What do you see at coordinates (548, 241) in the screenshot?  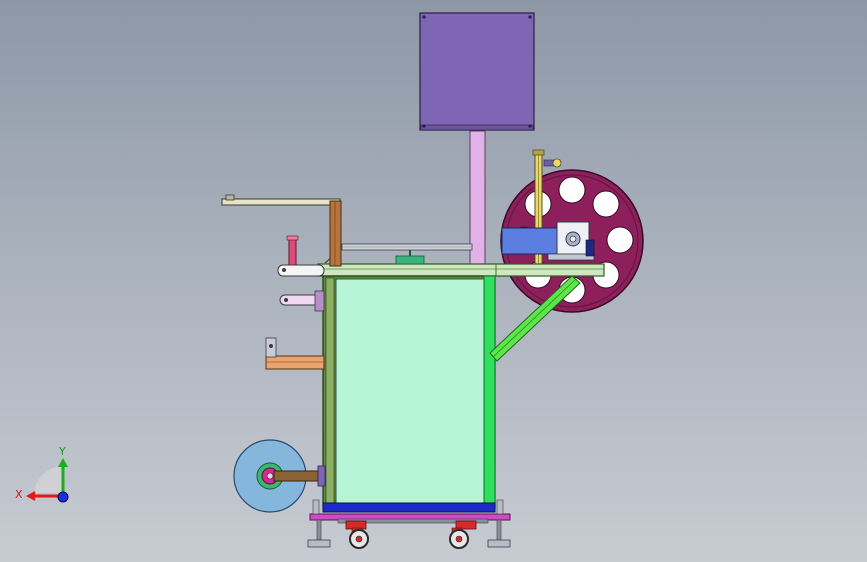 I see `drive-motor` at bounding box center [548, 241].